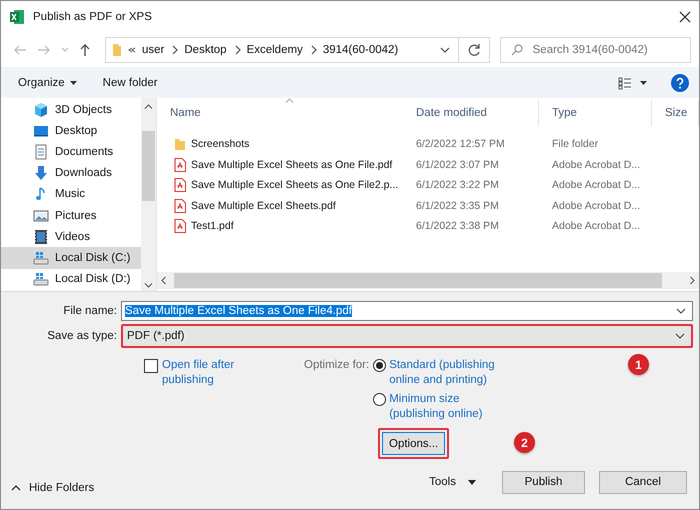 The height and width of the screenshot is (510, 700). What do you see at coordinates (280, 113) in the screenshot?
I see `column-header: Name` at bounding box center [280, 113].